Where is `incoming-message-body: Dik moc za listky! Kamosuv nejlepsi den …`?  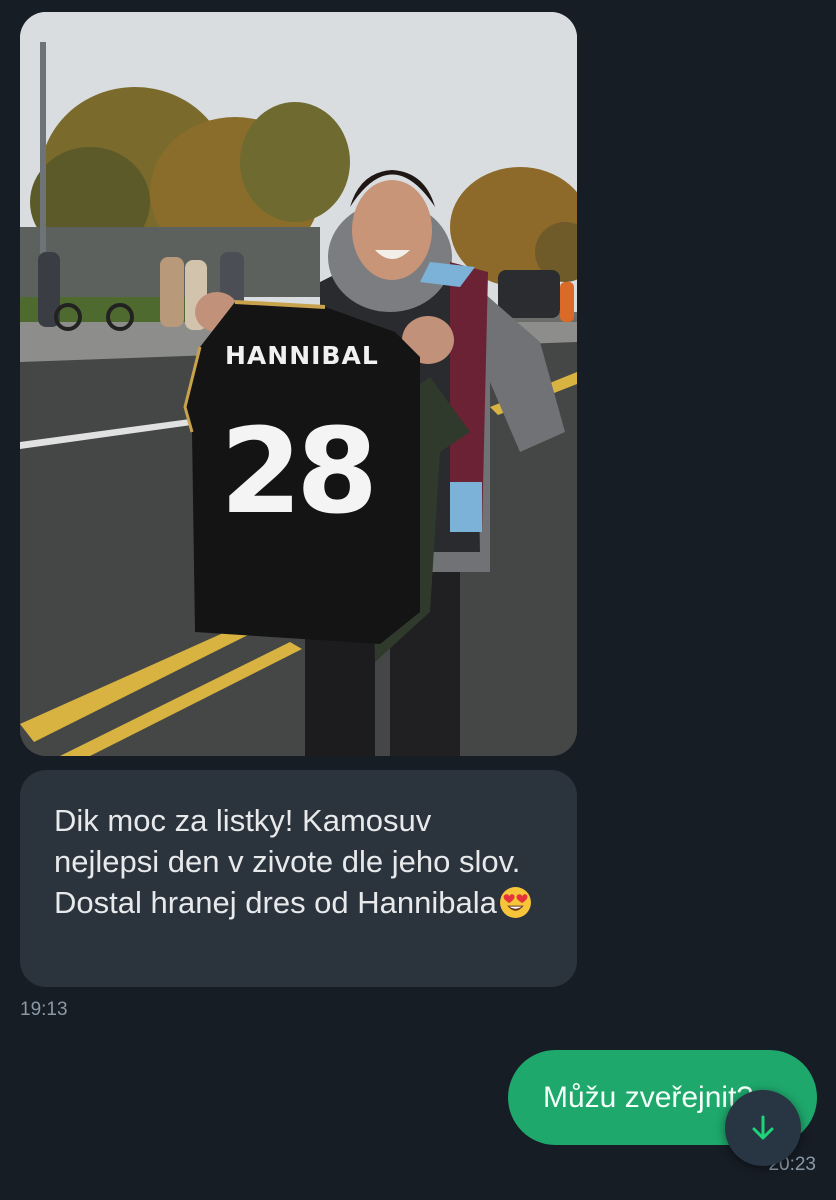 incoming-message-body: Dik moc za listky! Kamosuv nejlepsi den … is located at coordinates (287, 861).